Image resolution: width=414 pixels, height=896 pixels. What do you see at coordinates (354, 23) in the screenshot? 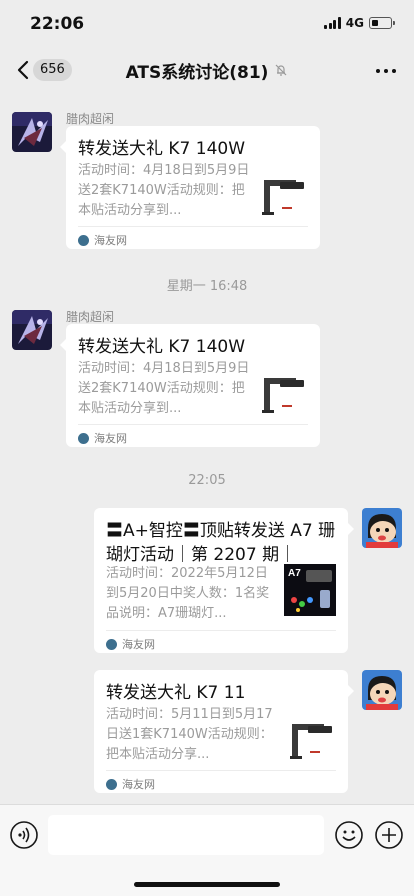
I see `network-type: 4G` at bounding box center [354, 23].